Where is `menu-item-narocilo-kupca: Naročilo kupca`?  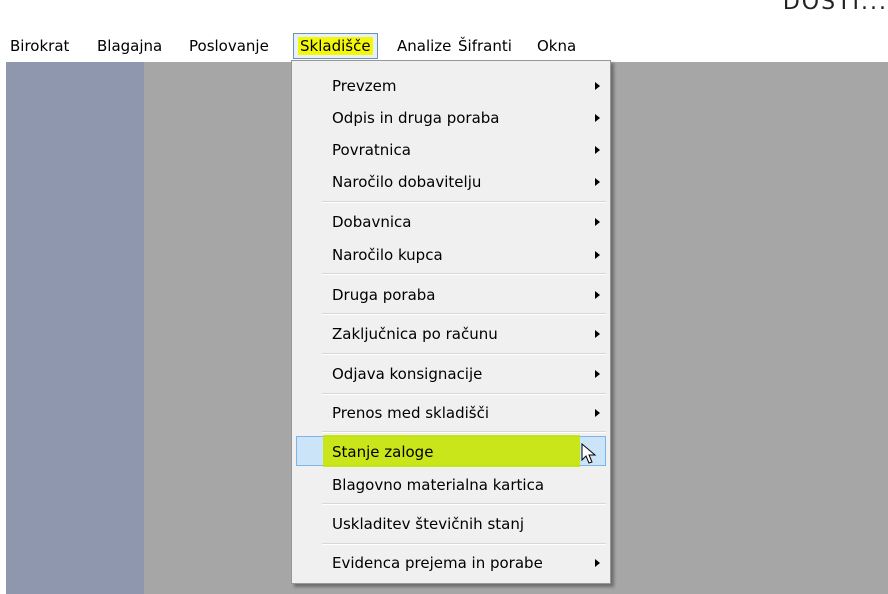
menu-item-narocilo-kupca: Naročilo kupca is located at coordinates (451, 255).